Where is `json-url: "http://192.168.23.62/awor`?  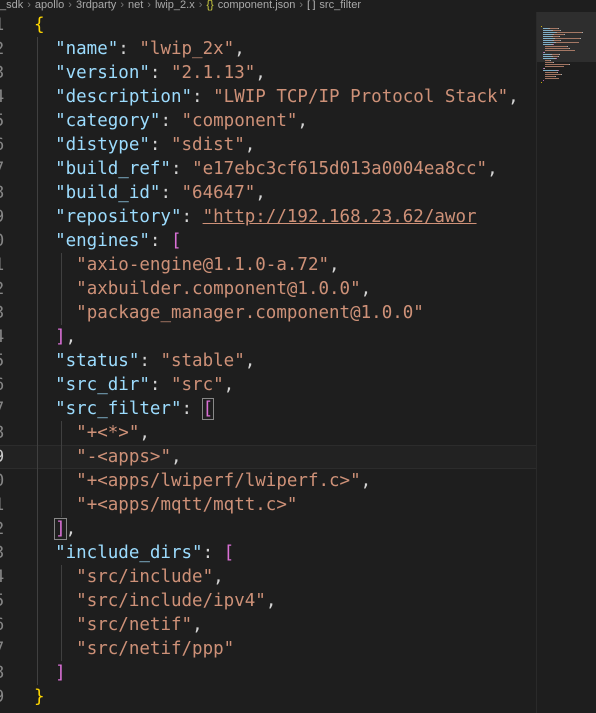
json-url: "http://192.168.23.62/awor is located at coordinates (340, 217).